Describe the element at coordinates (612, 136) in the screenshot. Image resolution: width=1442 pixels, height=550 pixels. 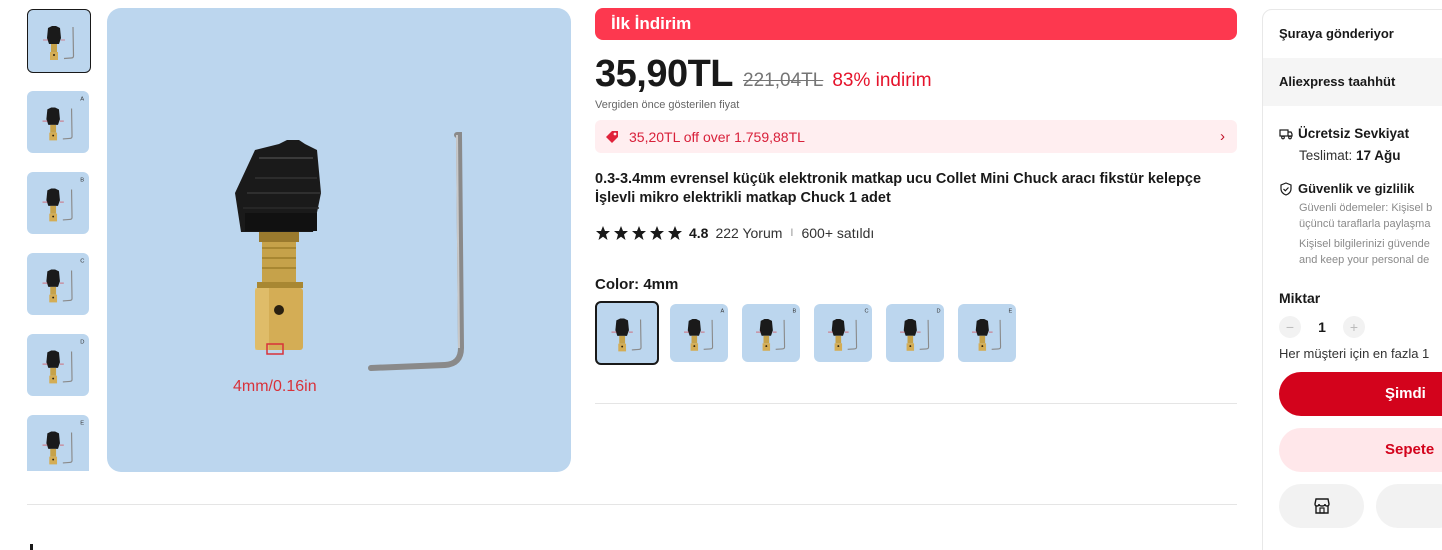
I see `tag-icon` at that location.